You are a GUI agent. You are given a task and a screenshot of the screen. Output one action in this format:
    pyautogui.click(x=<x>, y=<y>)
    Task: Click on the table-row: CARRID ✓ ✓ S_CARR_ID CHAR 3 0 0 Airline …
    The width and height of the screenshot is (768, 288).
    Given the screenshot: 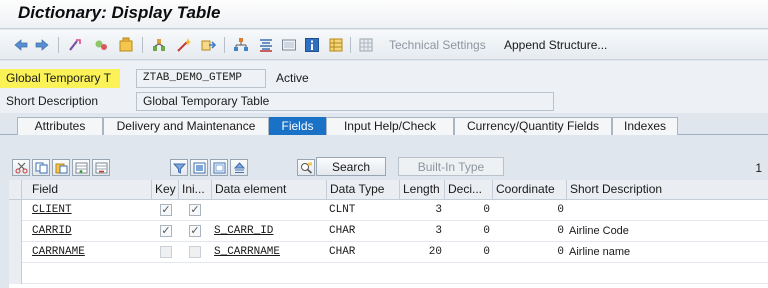 What is the action you would take?
    pyautogui.click(x=388, y=231)
    